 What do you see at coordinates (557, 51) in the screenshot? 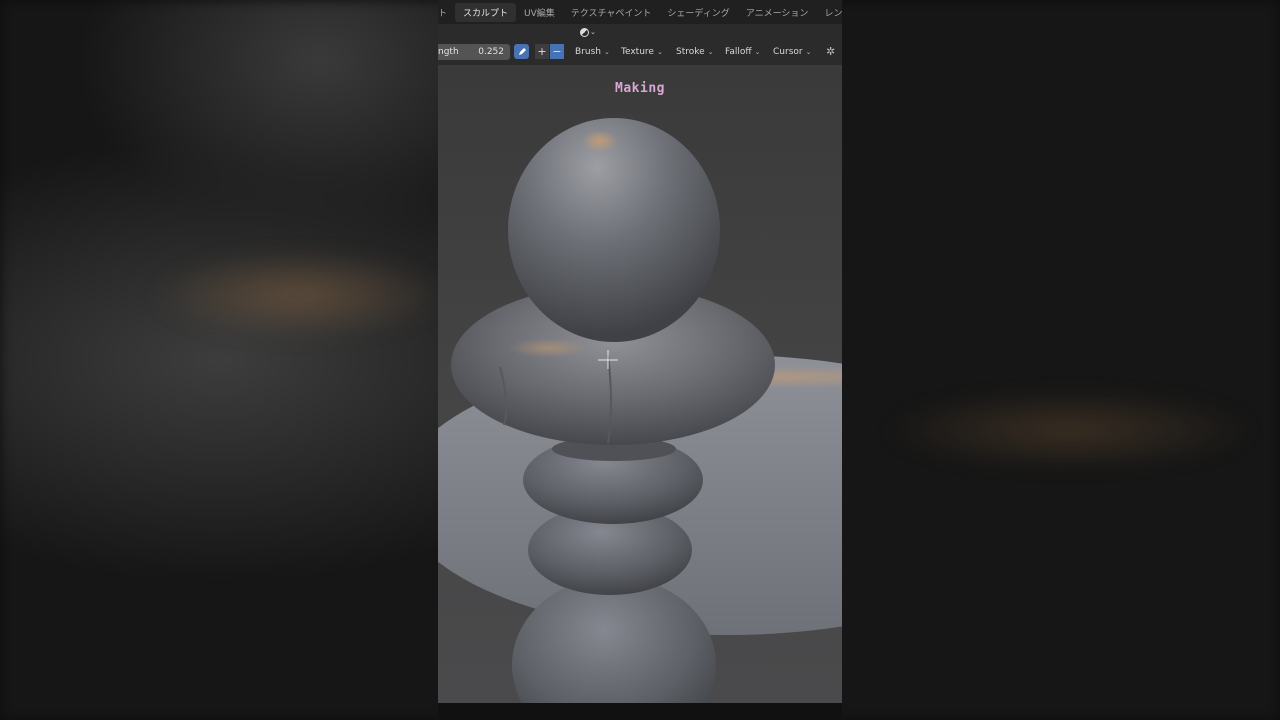
I see `subtract-direction-button: −` at bounding box center [557, 51].